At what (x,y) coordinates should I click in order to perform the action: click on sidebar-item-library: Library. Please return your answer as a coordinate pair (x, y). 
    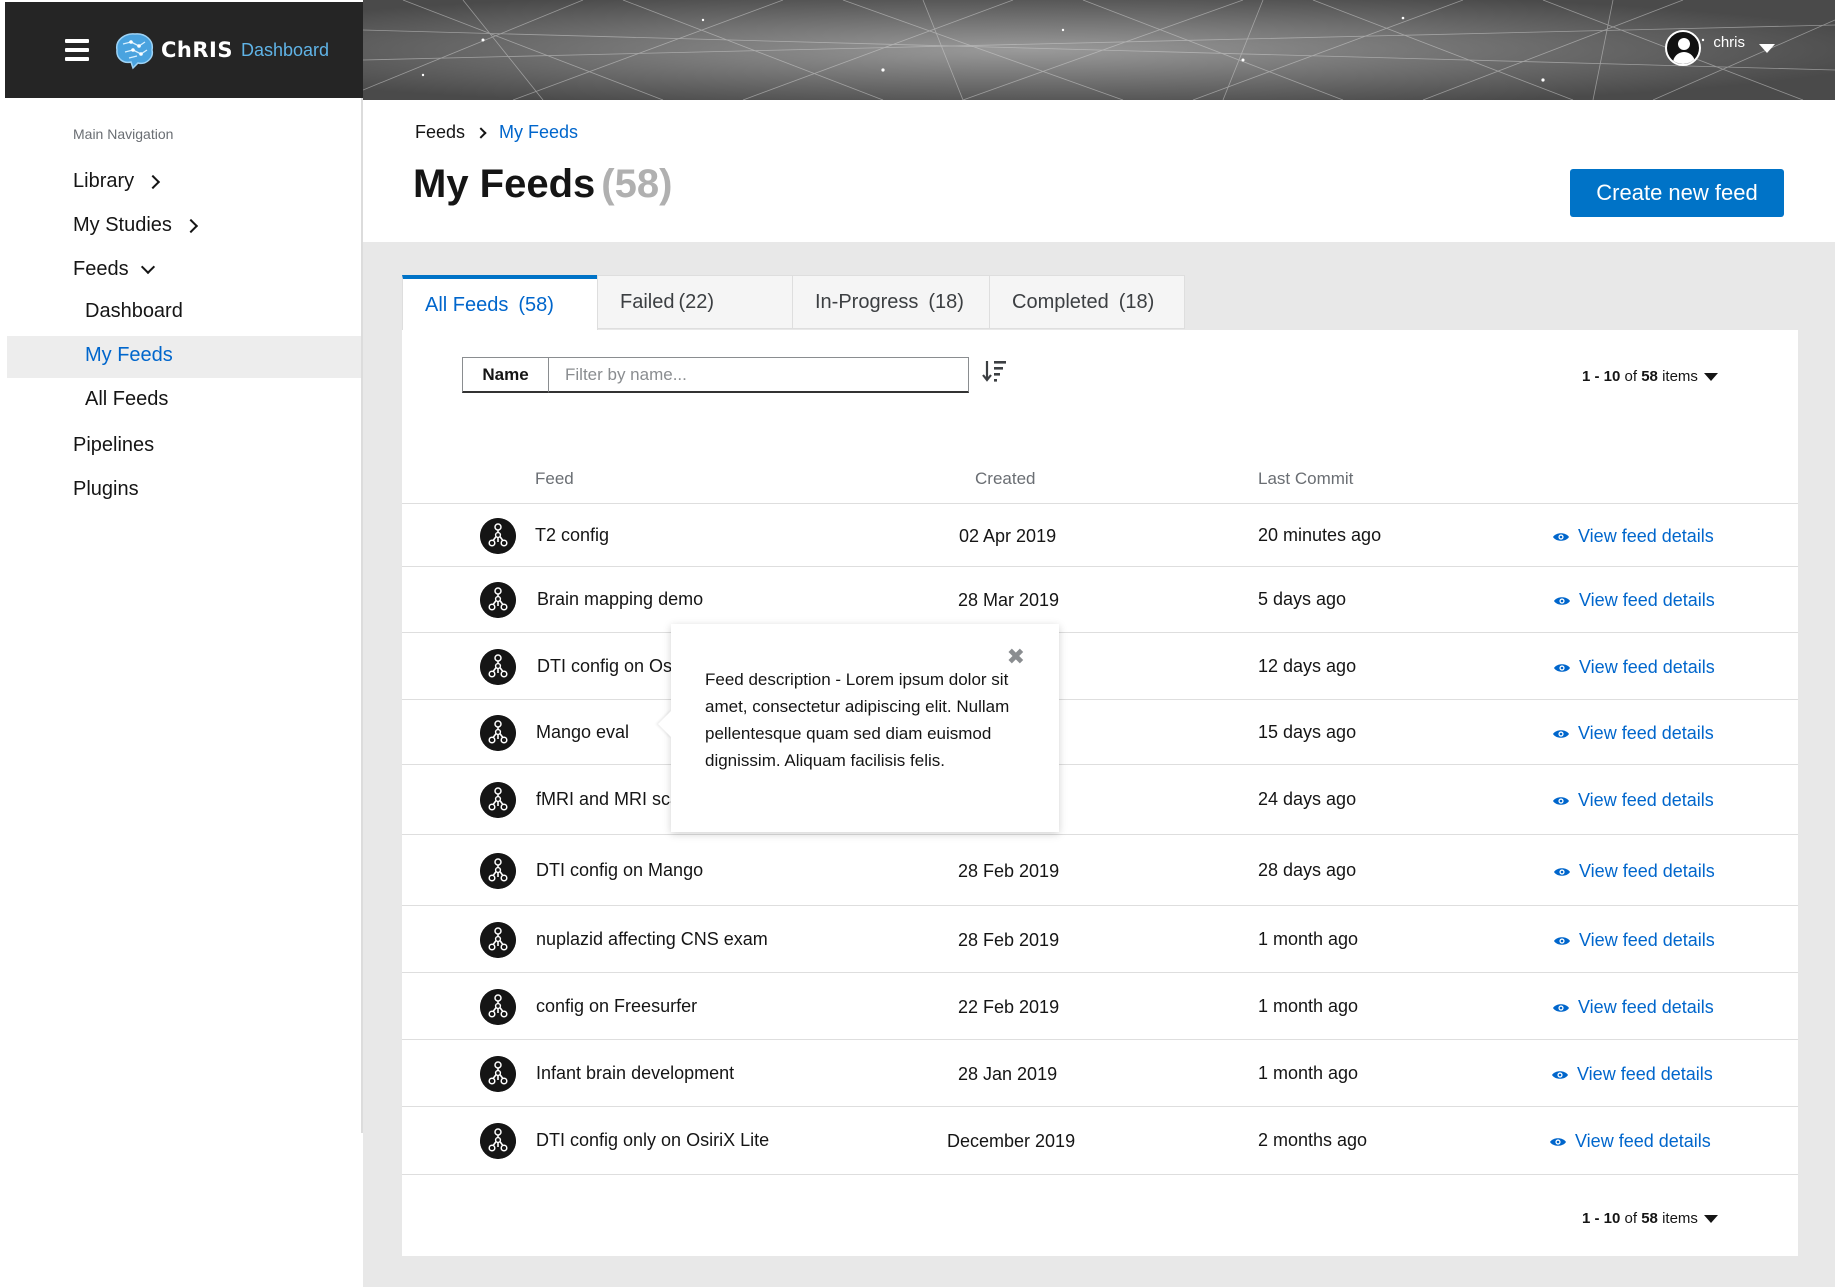
    Looking at the image, I should click on (117, 181).